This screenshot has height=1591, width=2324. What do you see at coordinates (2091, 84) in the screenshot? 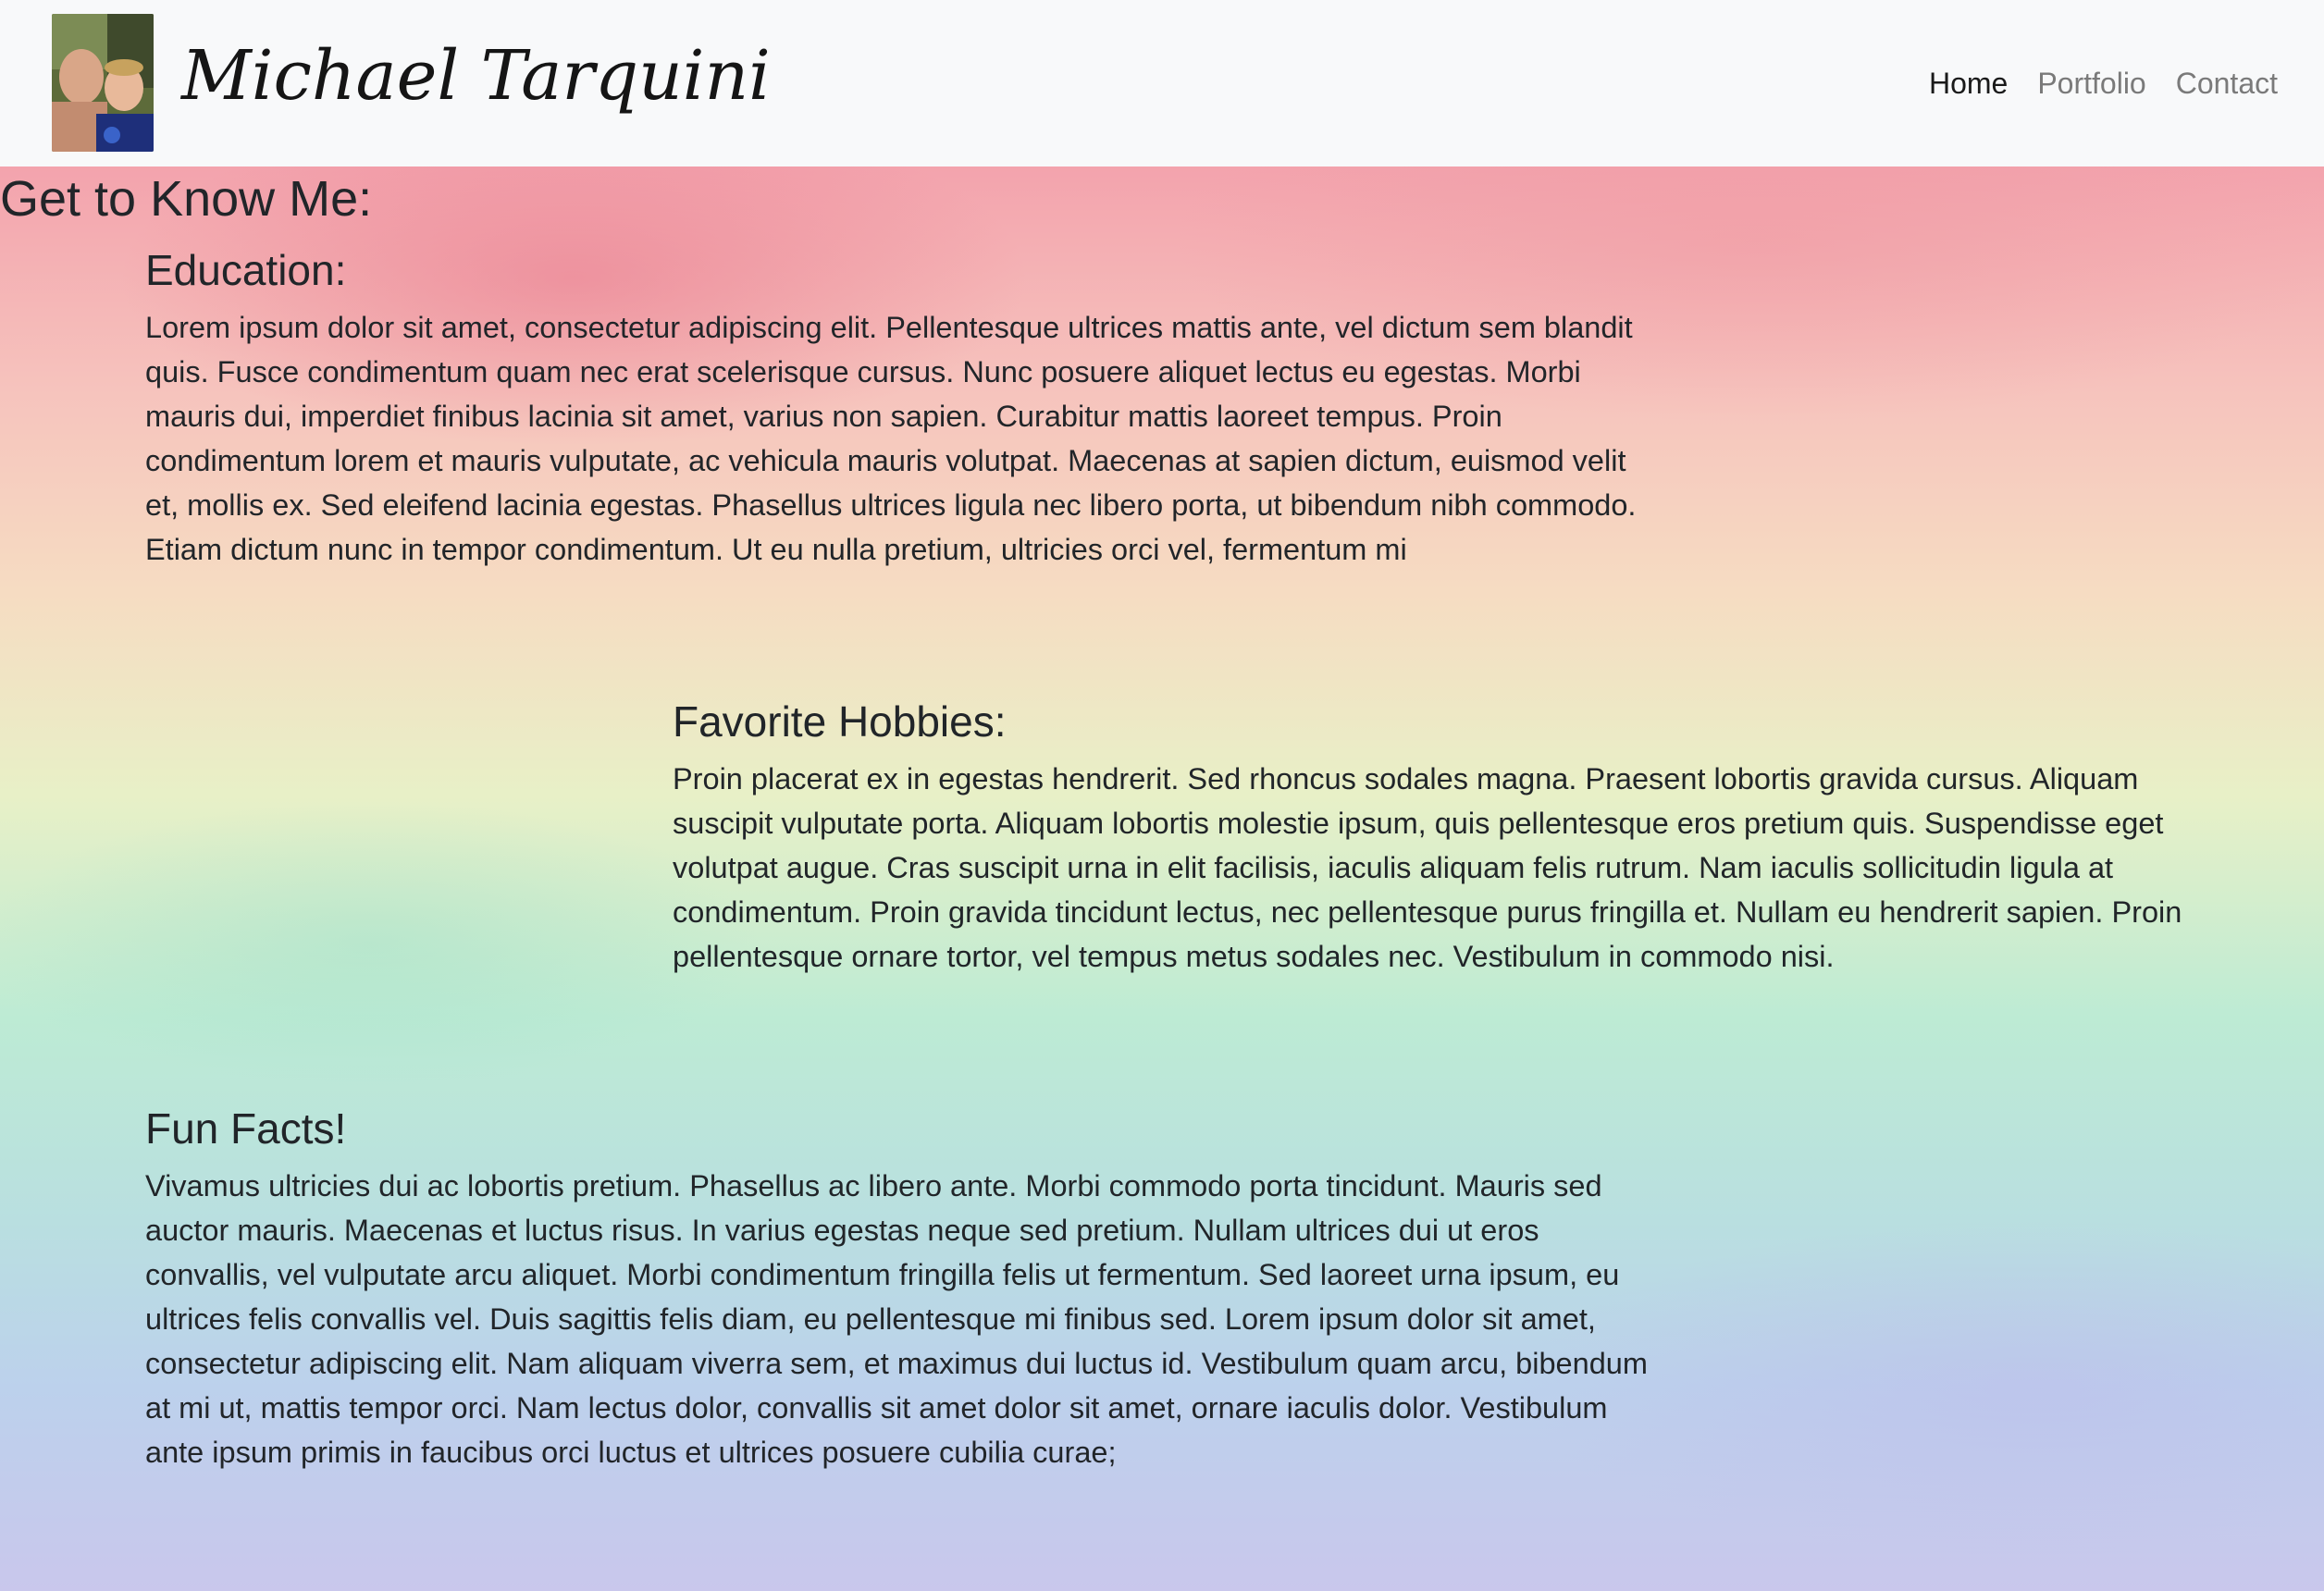
I see `nav-portfolio-link: Portfolio` at bounding box center [2091, 84].